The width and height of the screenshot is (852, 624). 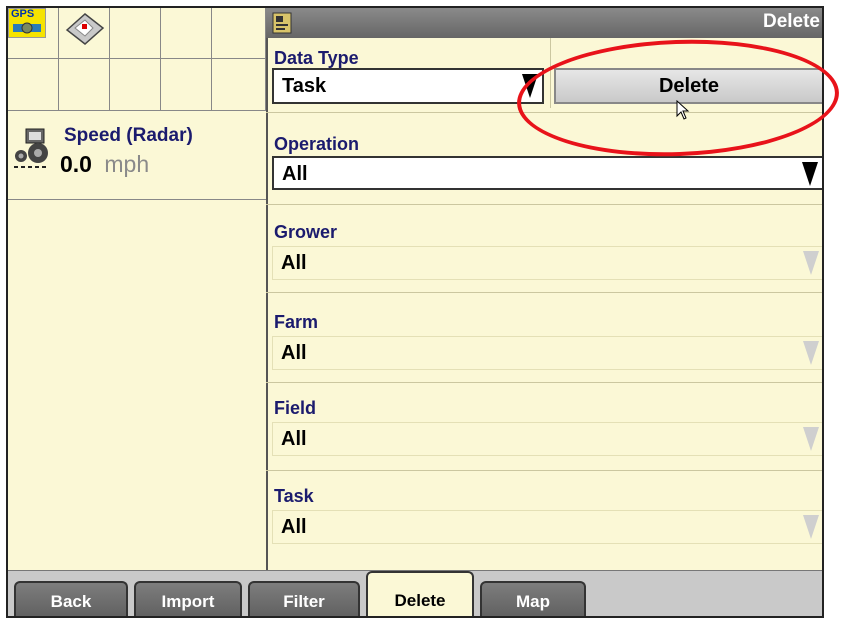 I want to click on panel-title: Delete, so click(x=791, y=21).